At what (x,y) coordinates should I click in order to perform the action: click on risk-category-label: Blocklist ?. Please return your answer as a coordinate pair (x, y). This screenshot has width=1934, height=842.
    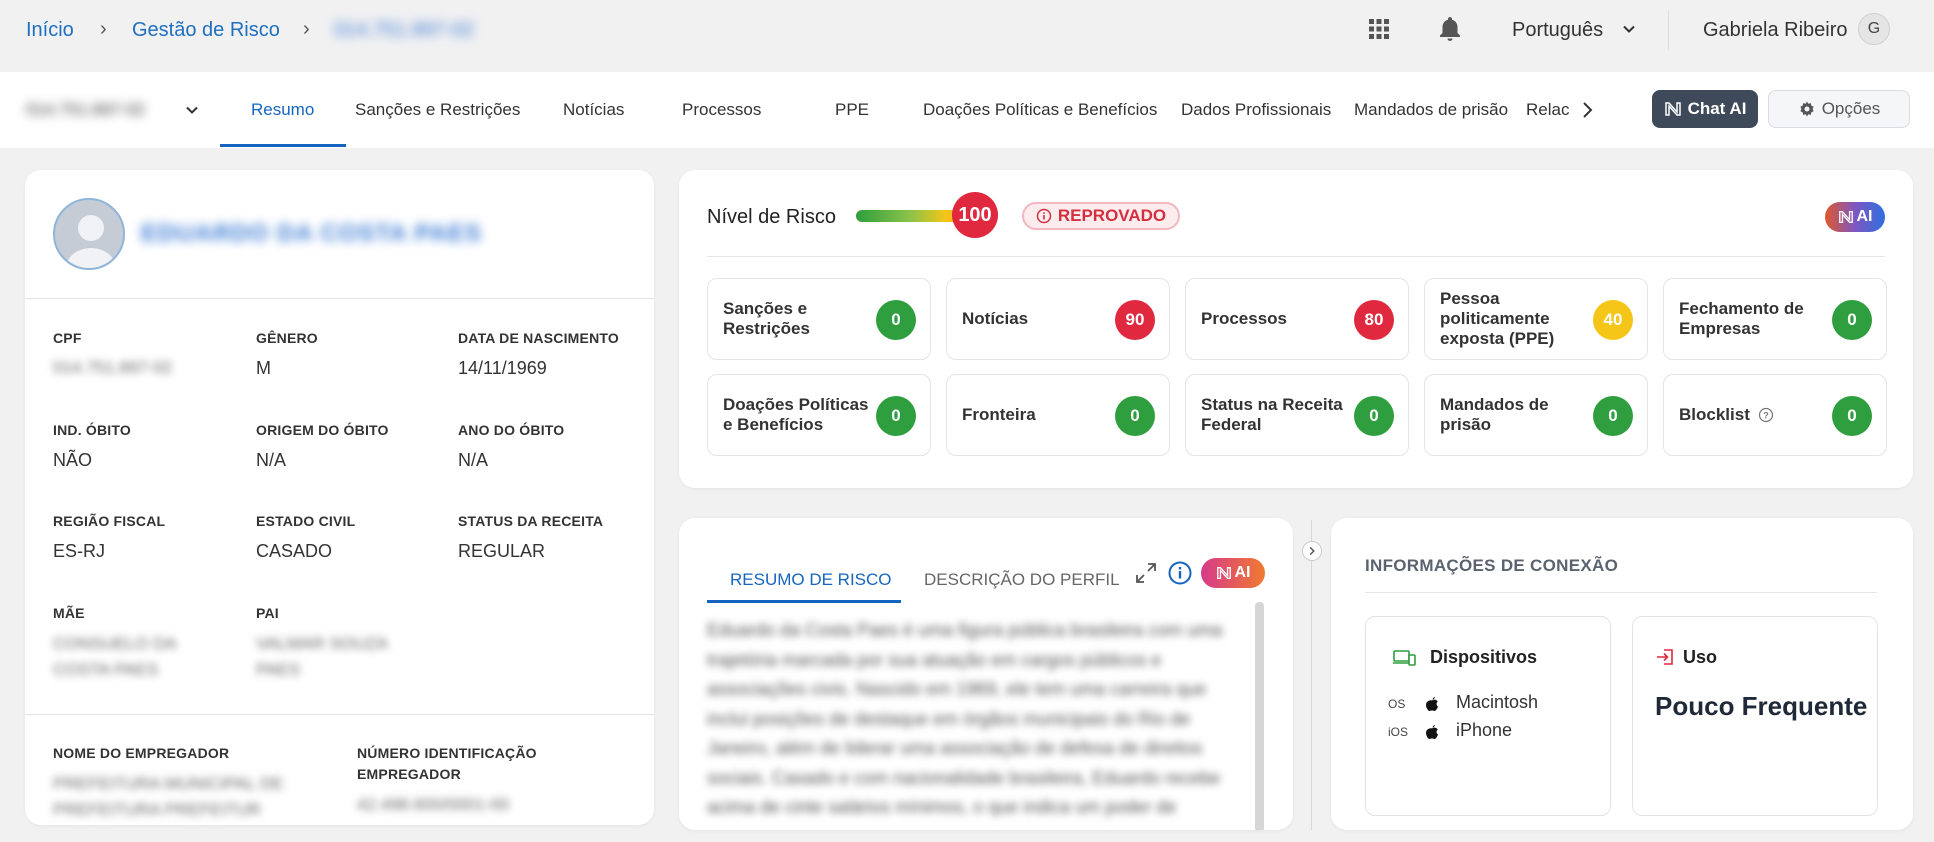
    Looking at the image, I should click on (1726, 415).